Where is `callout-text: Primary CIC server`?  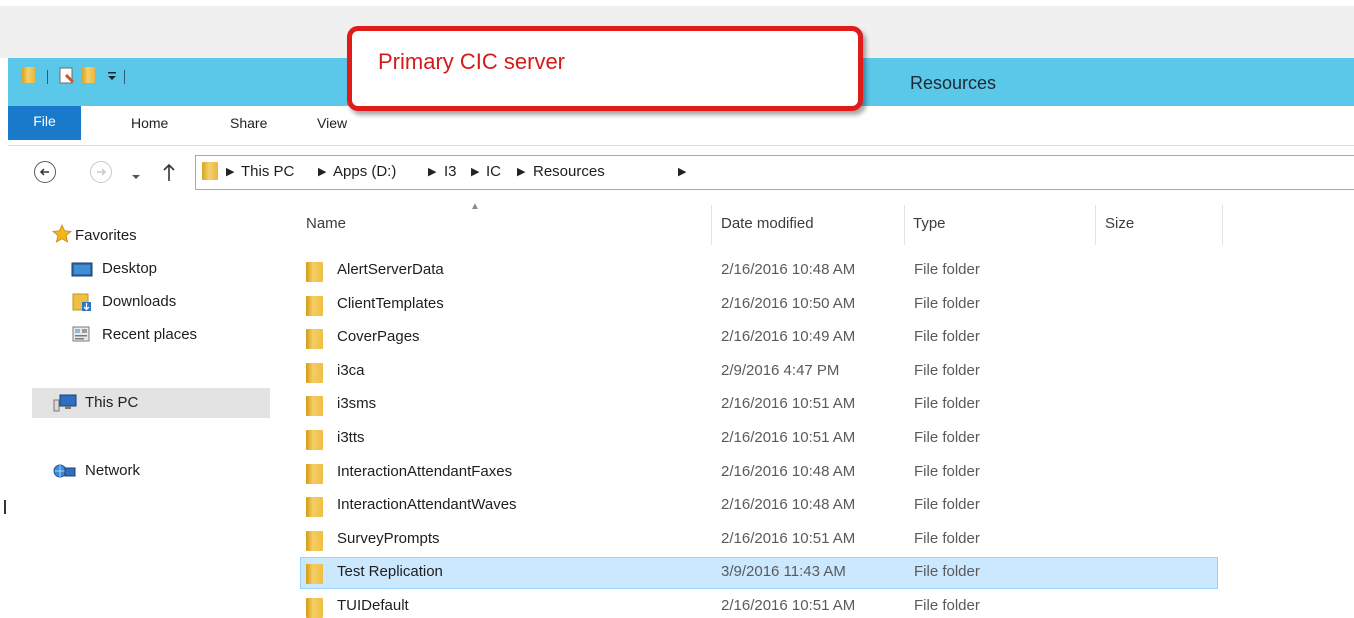
callout-text: Primary CIC server is located at coordinates (472, 61).